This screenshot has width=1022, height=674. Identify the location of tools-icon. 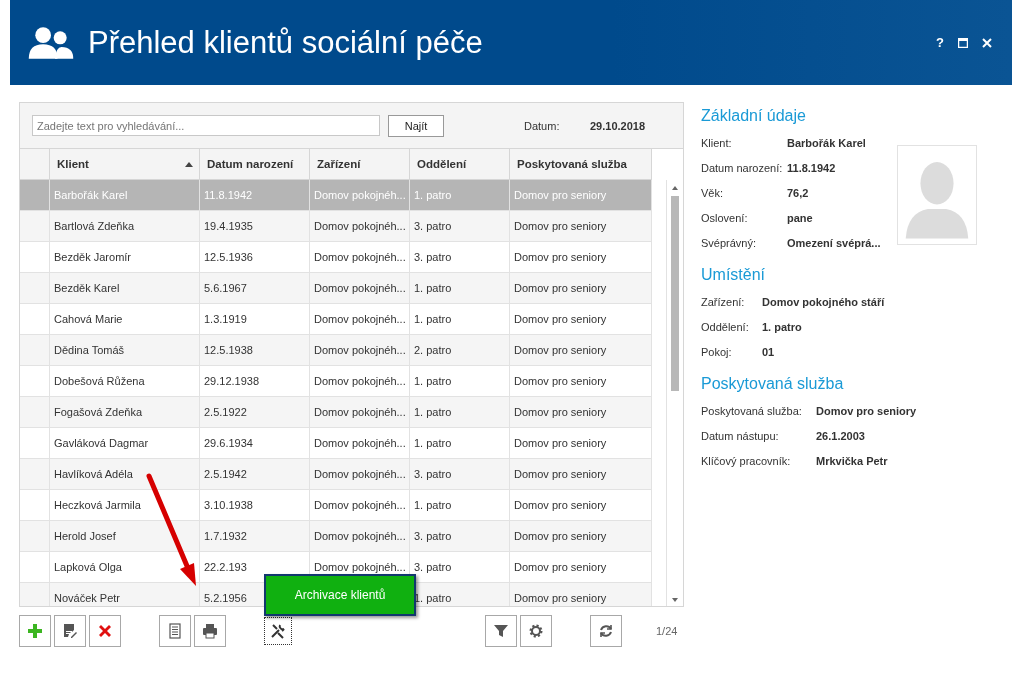
(278, 631).